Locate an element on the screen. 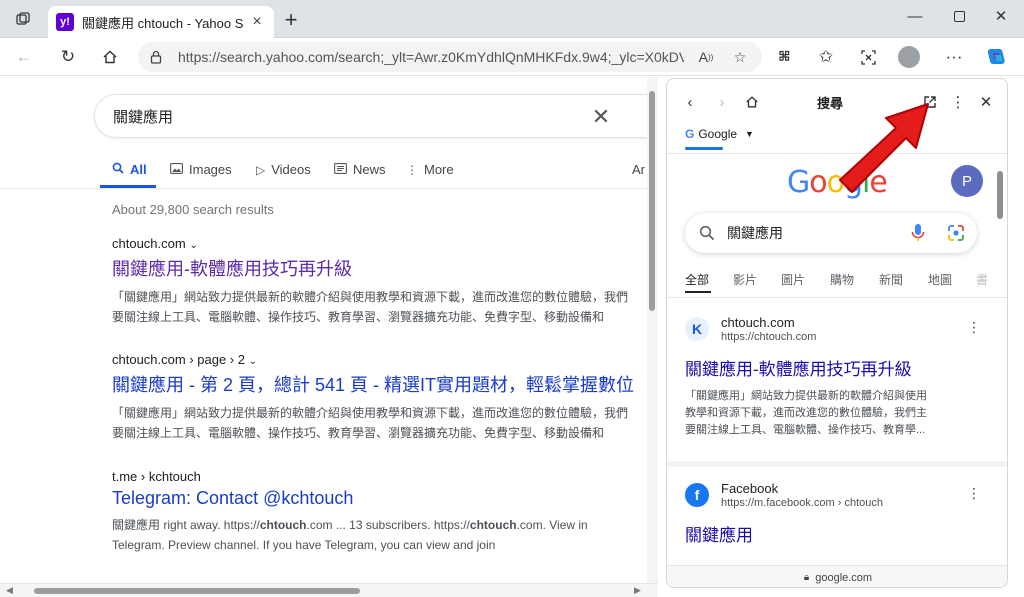 Image resolution: width=1024 pixels, height=597 pixels. yahoo-favicon-icon: y! is located at coordinates (65, 22).